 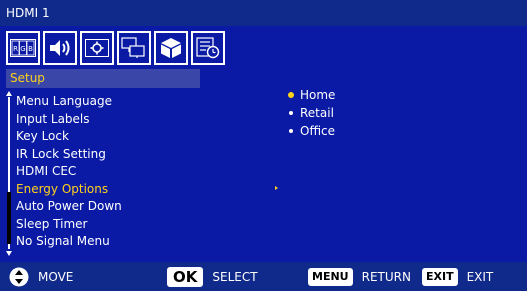 I want to click on scroll-down-icon, so click(x=9, y=253).